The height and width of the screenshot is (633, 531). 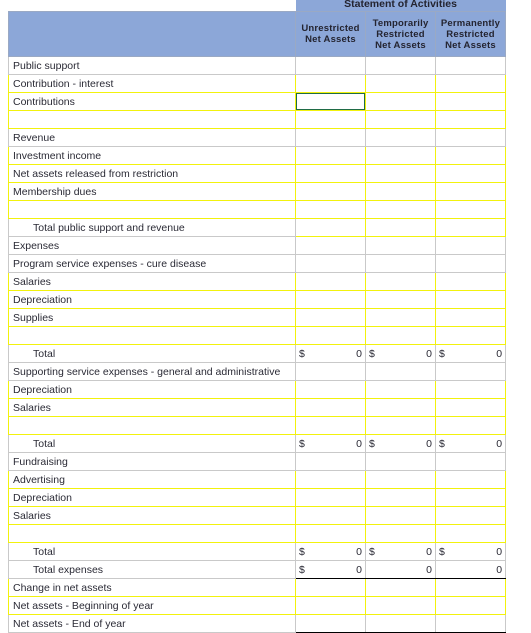 What do you see at coordinates (152, 137) in the screenshot?
I see `row-label: Revenue` at bounding box center [152, 137].